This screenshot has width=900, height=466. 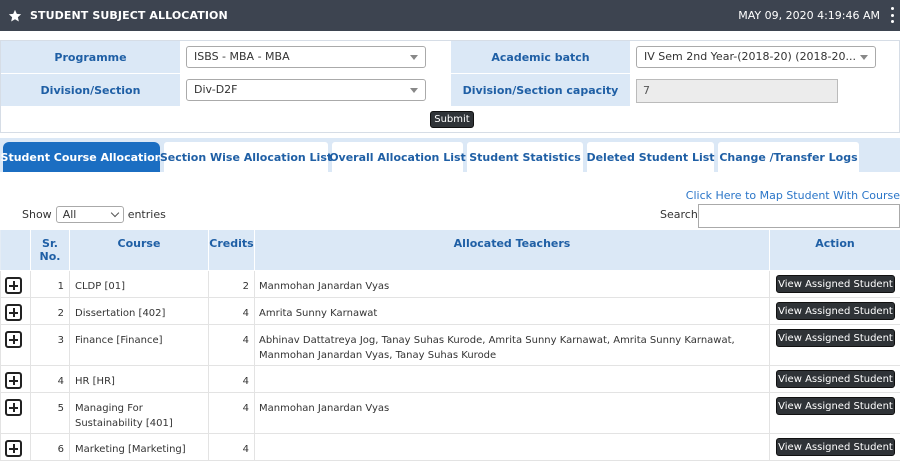 What do you see at coordinates (799, 216) in the screenshot?
I see `search-input` at bounding box center [799, 216].